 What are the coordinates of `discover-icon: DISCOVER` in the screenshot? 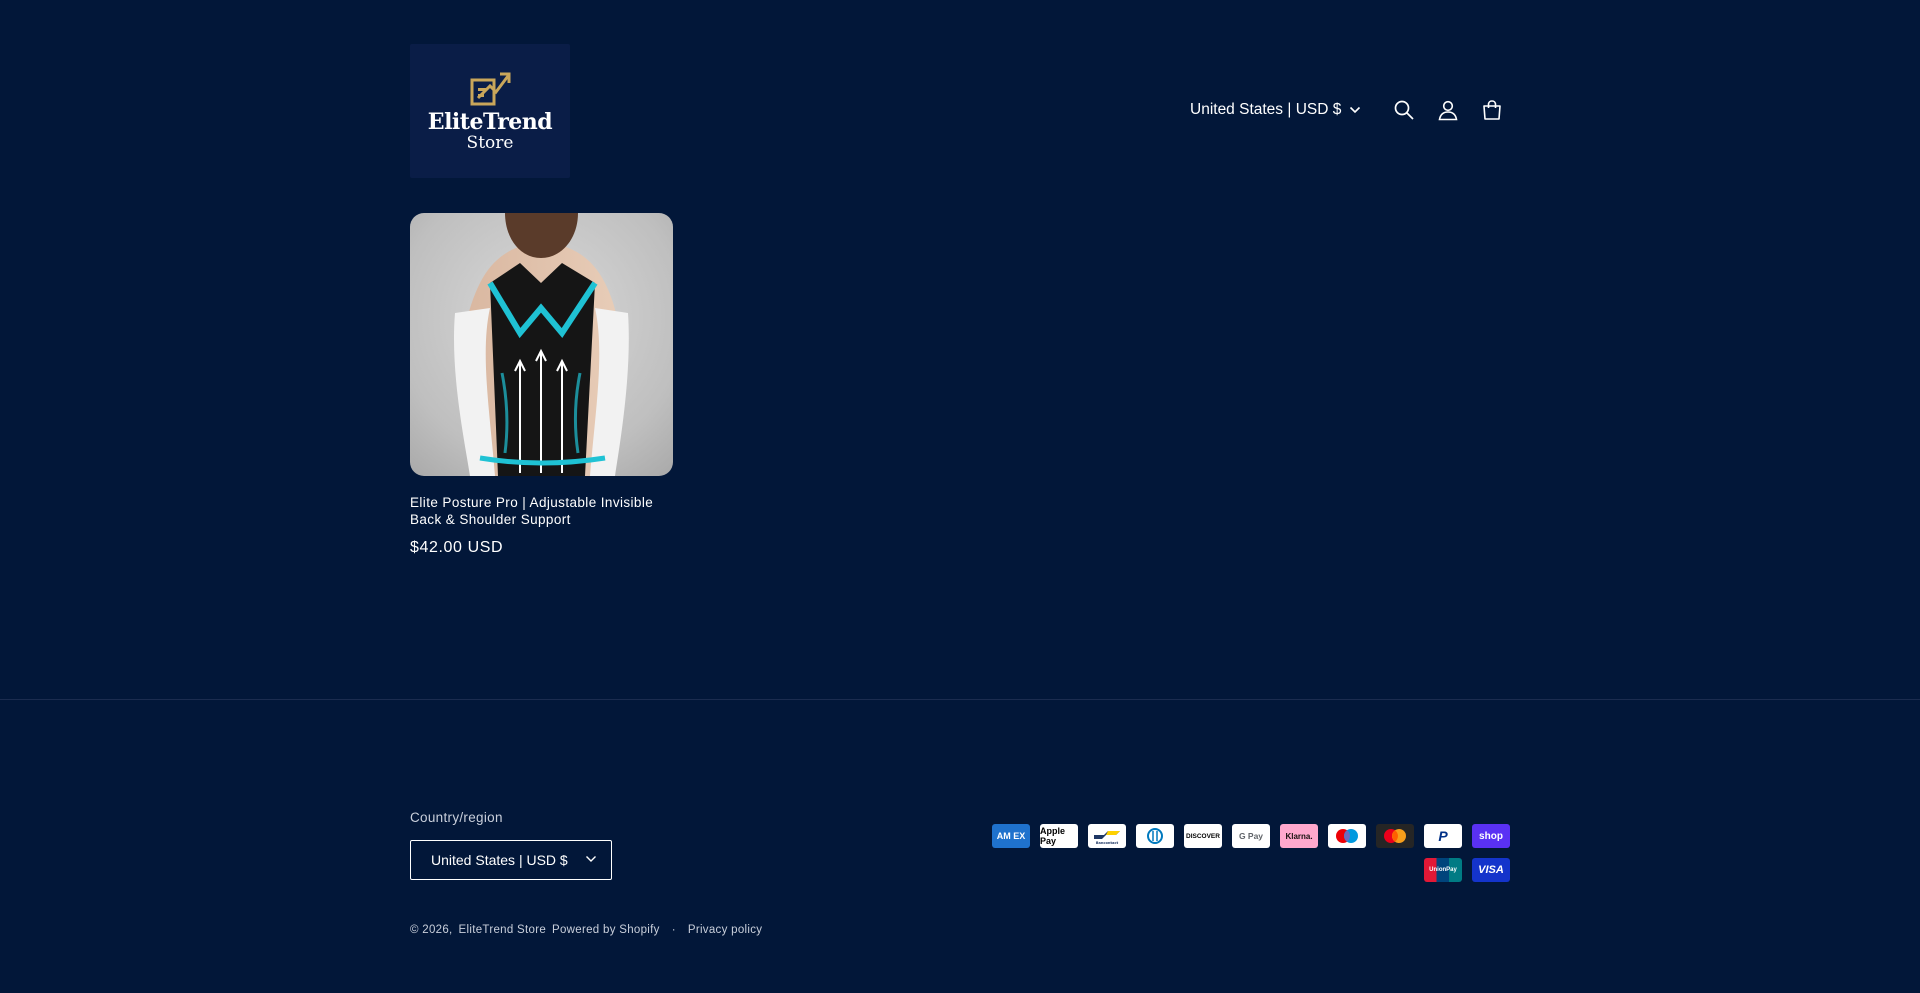 It's located at (1203, 836).